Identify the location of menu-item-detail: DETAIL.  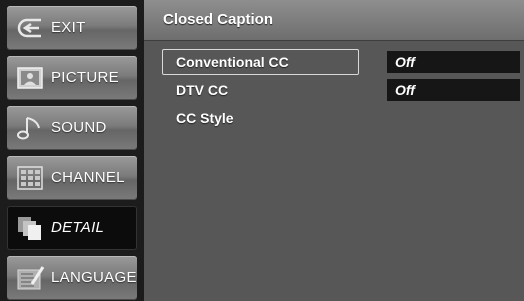
(72, 228).